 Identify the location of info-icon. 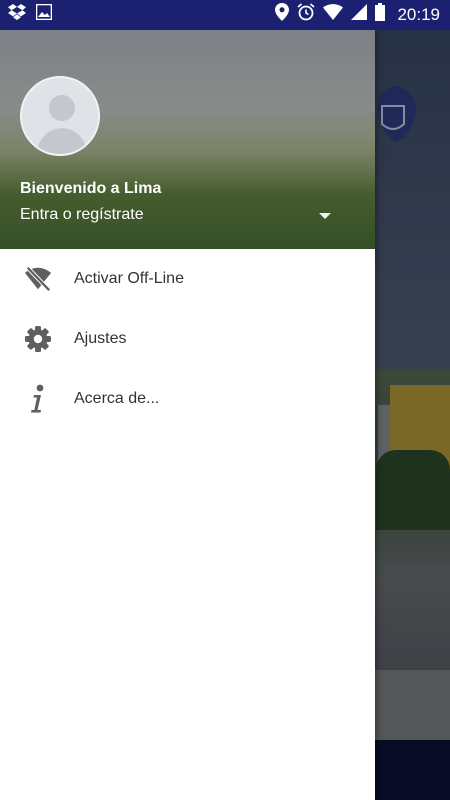
(38, 398).